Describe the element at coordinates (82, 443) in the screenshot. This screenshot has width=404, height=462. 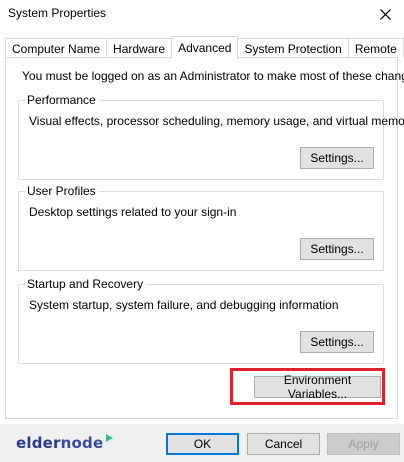
I see `logo-text-part2: node` at that location.